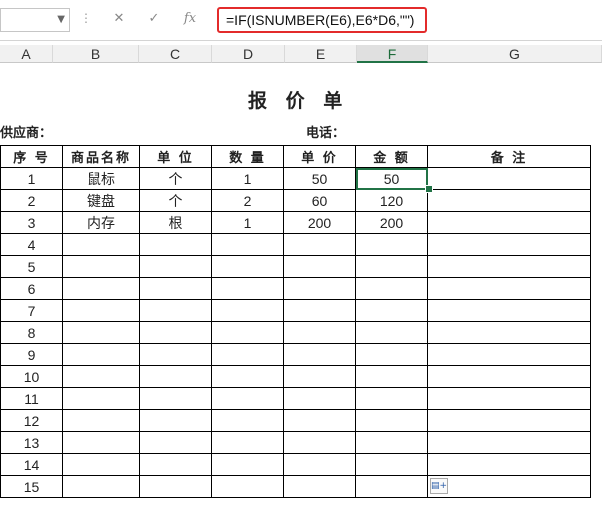 The height and width of the screenshot is (510, 602). What do you see at coordinates (175, 156) in the screenshot?
I see `header-cell: 单 位` at bounding box center [175, 156].